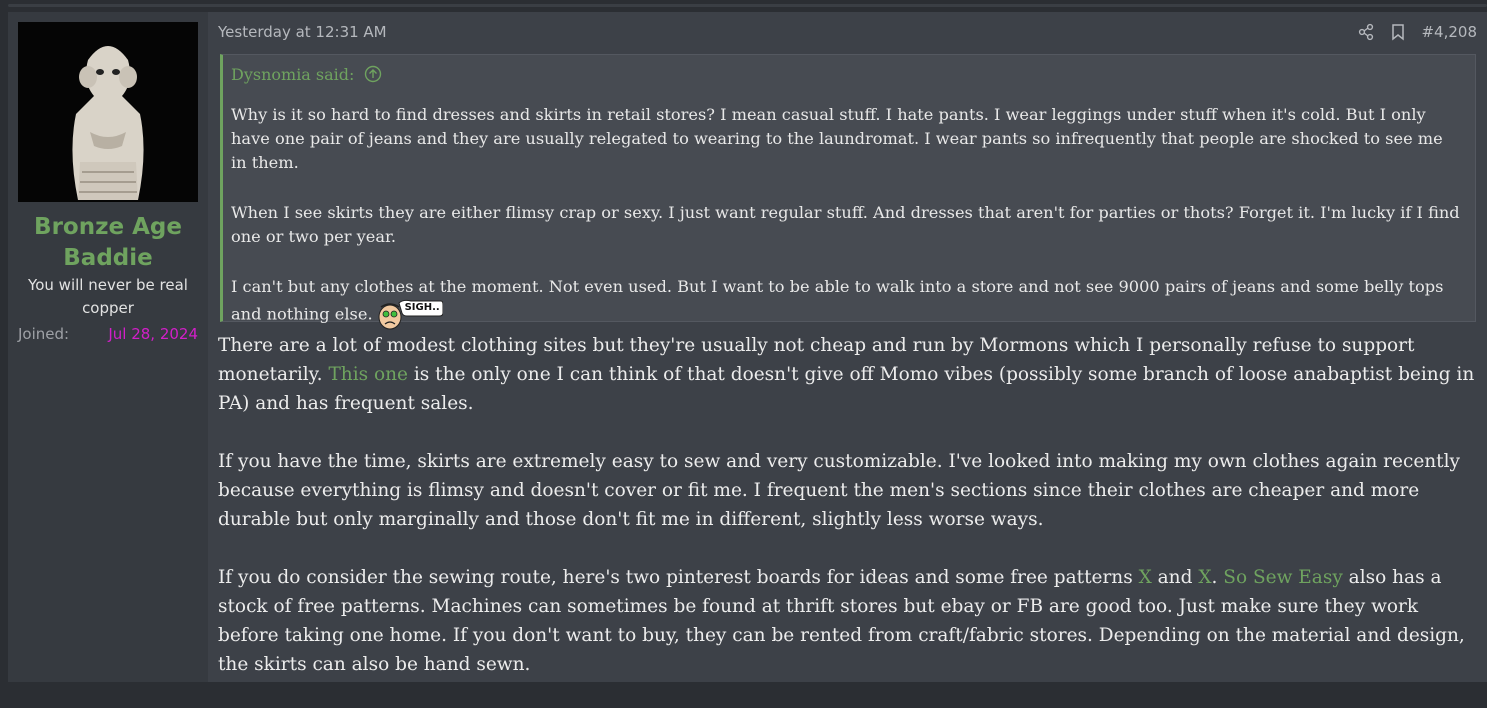  I want to click on joined-date: Jul 28, 2024, so click(153, 334).